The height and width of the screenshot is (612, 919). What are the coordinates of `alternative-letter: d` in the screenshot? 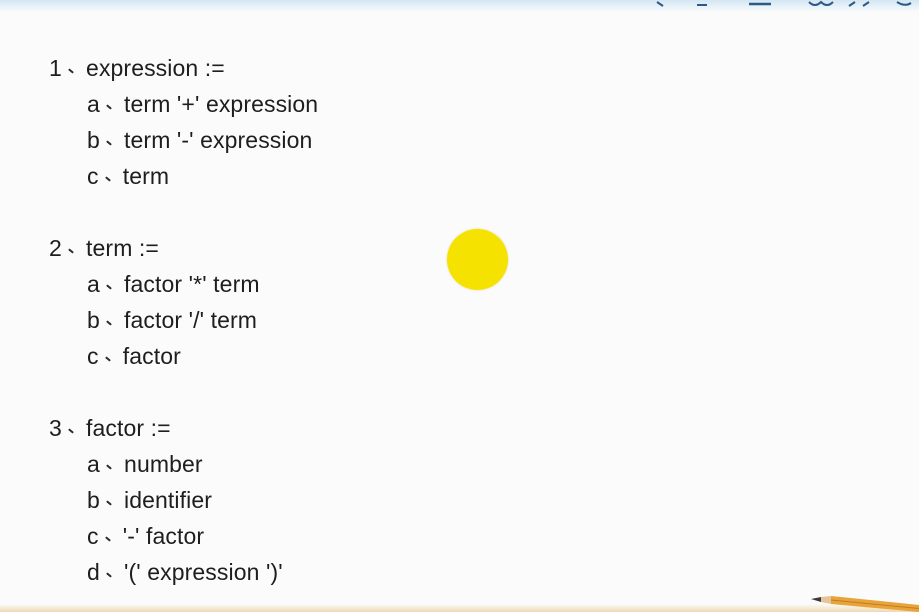 It's located at (93, 572).